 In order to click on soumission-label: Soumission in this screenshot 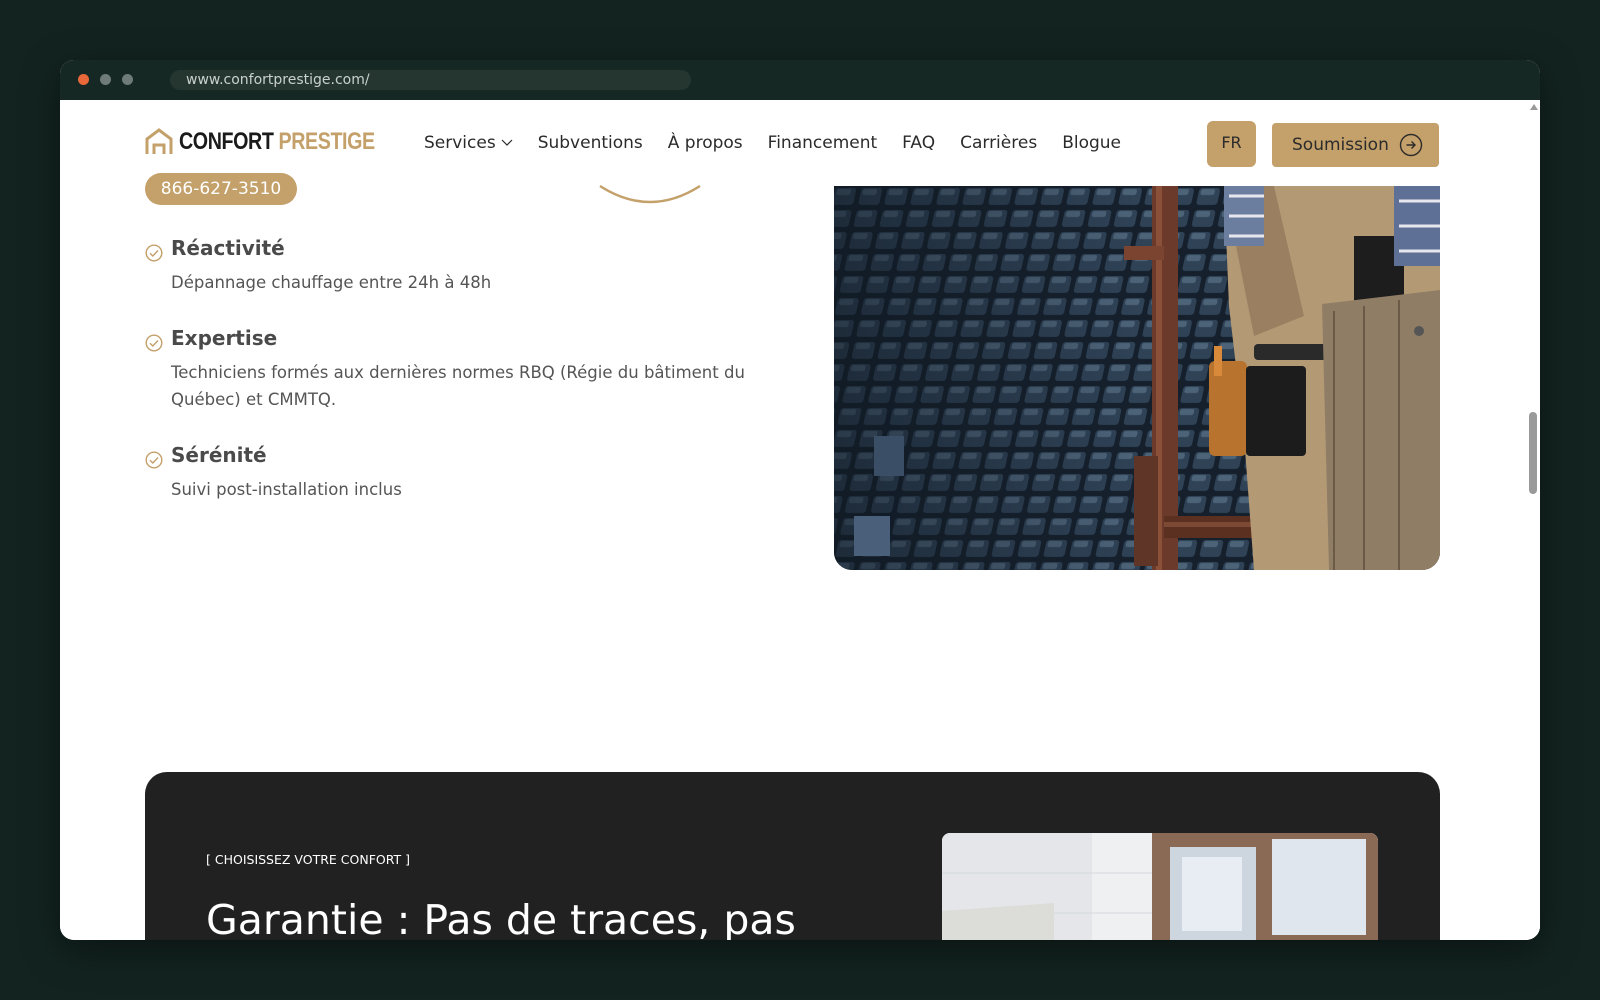, I will do `click(1340, 145)`.